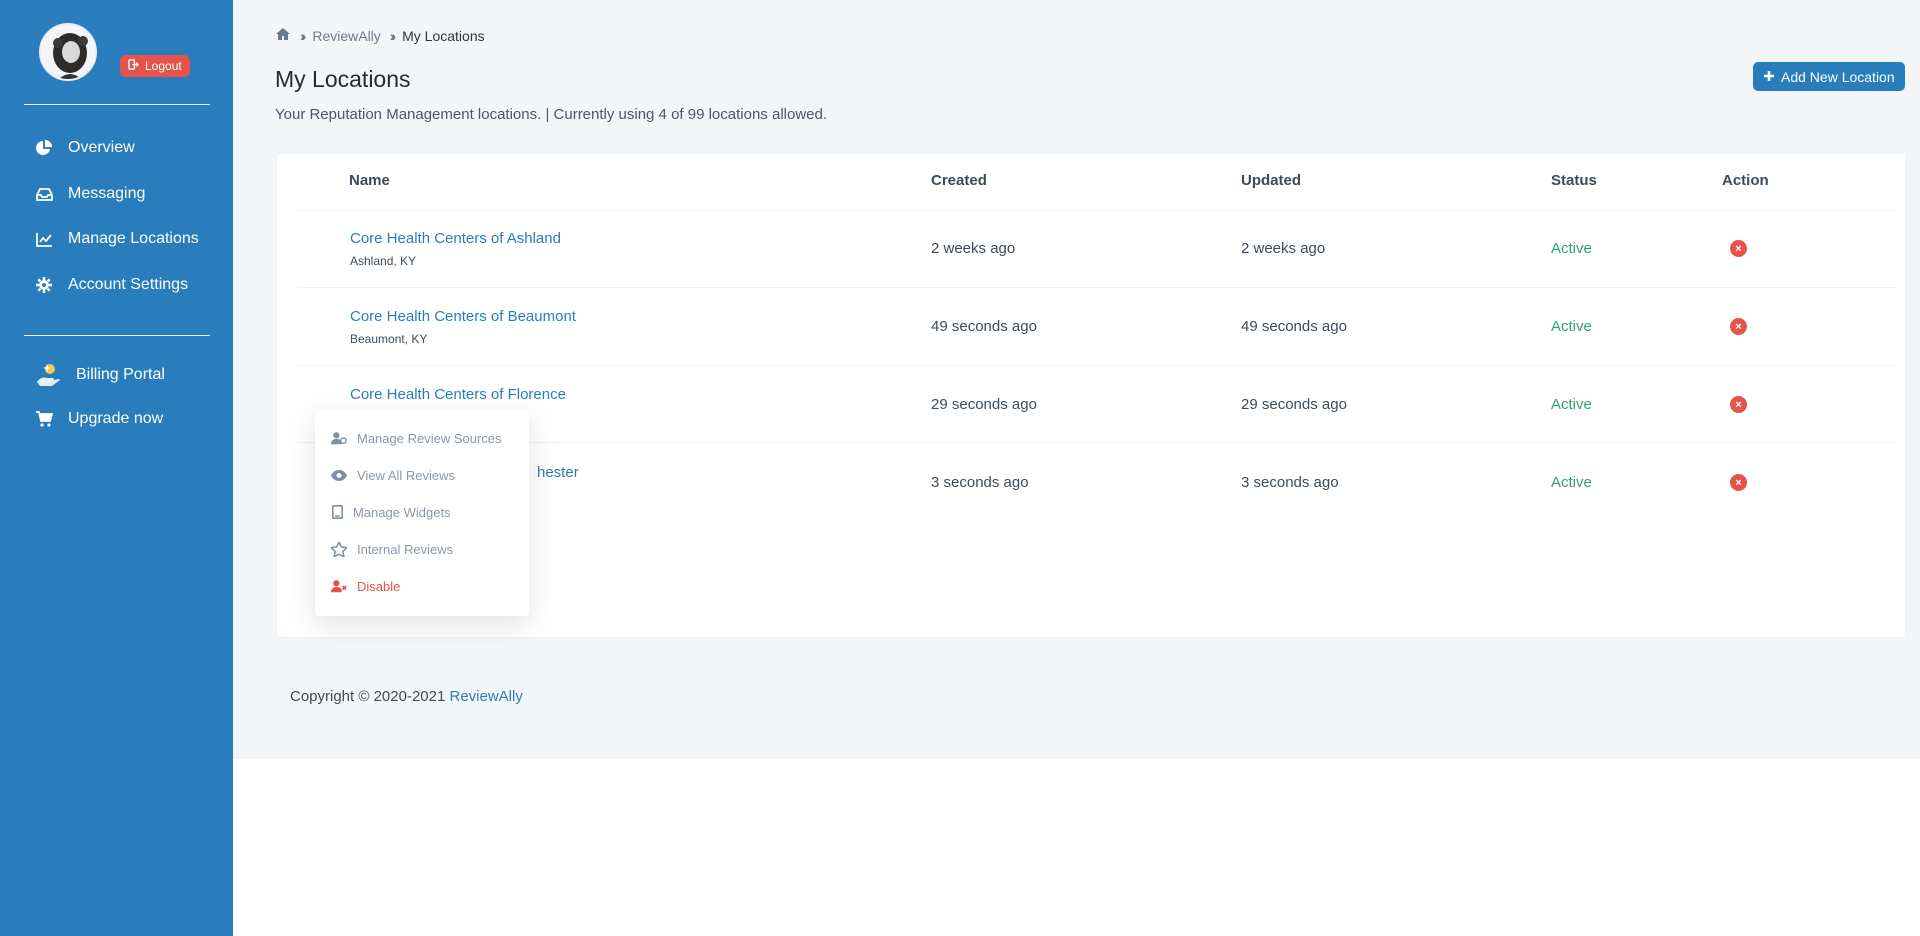  What do you see at coordinates (120, 374) in the screenshot?
I see `sidebar-item-label: Billing Portal` at bounding box center [120, 374].